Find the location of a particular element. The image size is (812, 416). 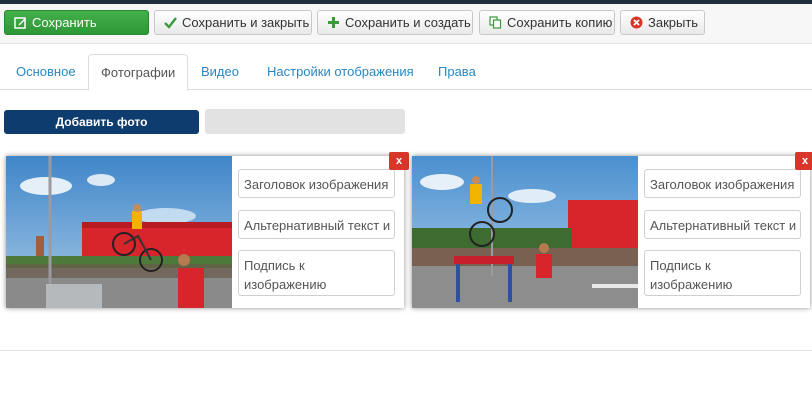

tab-permissions: Права is located at coordinates (457, 72).